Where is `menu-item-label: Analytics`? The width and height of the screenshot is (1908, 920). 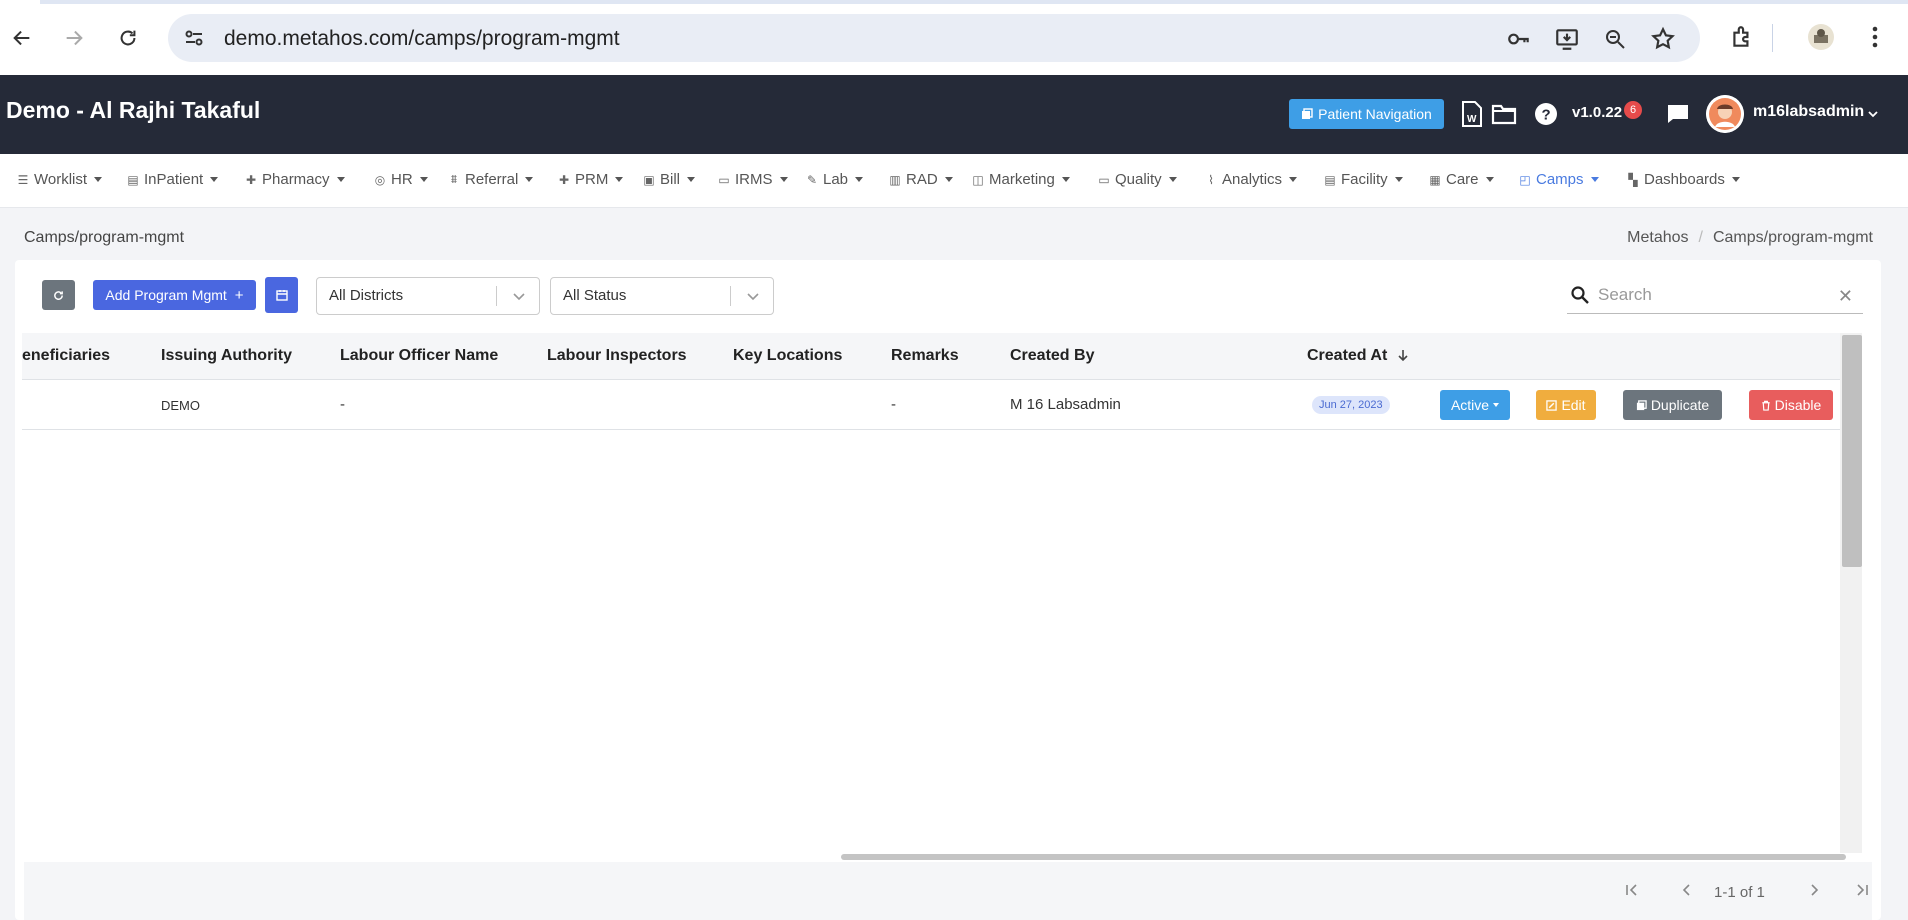 menu-item-label: Analytics is located at coordinates (1252, 179).